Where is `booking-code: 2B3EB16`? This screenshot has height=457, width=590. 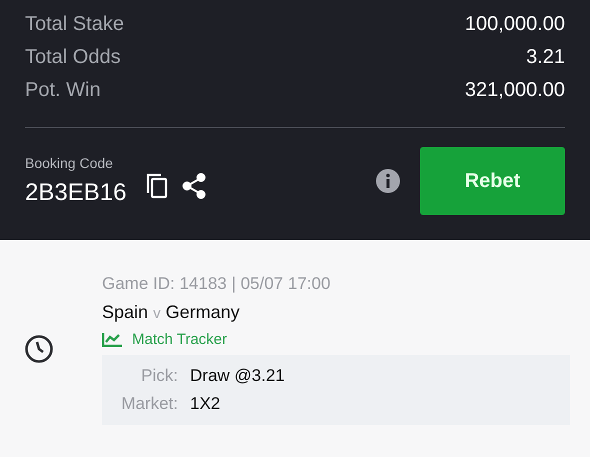
booking-code: 2B3EB16 is located at coordinates (75, 193).